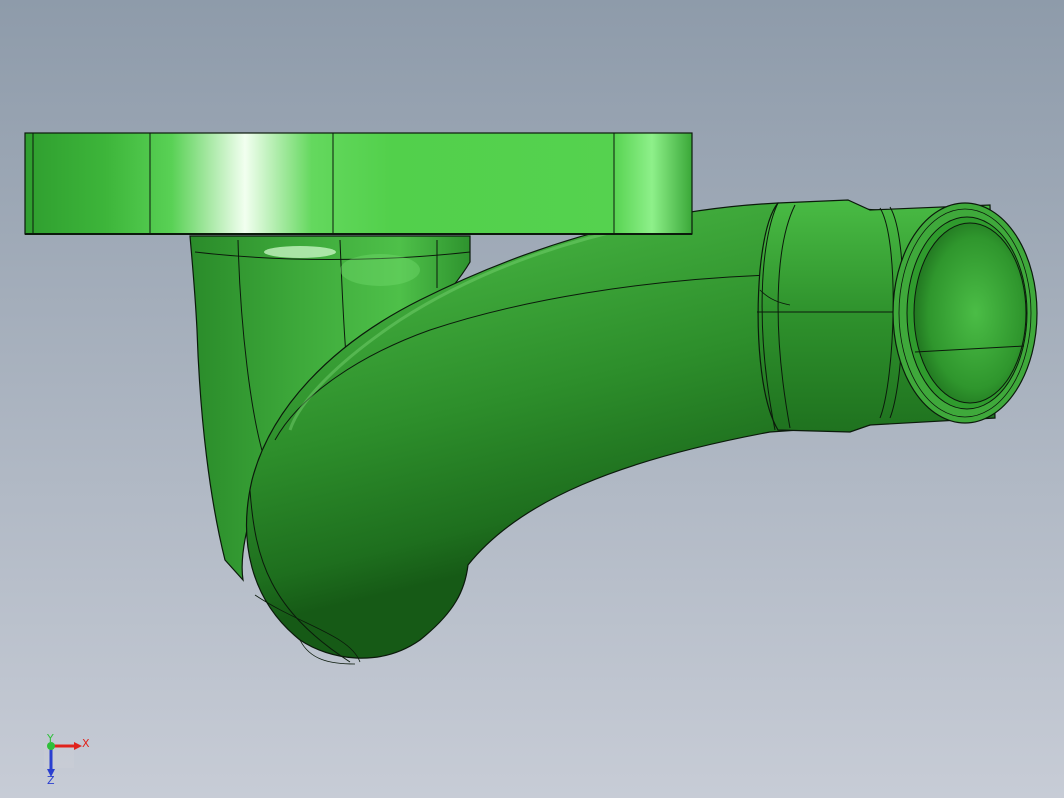 The width and height of the screenshot is (1064, 798). I want to click on outlet-cuff, so click(897, 316).